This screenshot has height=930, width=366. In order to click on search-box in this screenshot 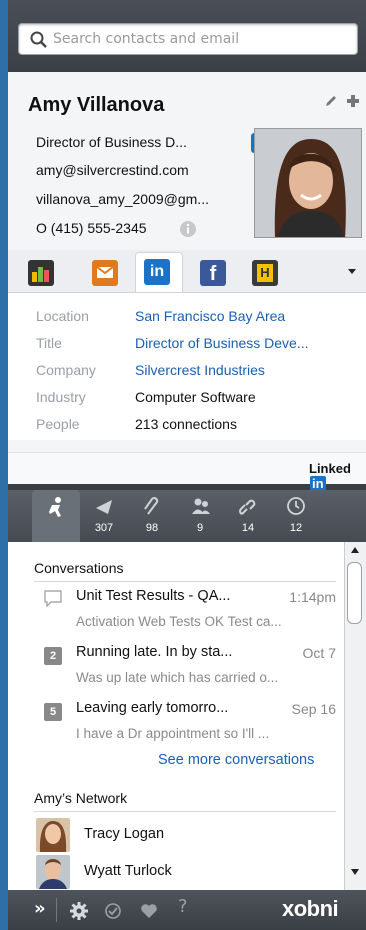, I will do `click(188, 39)`.